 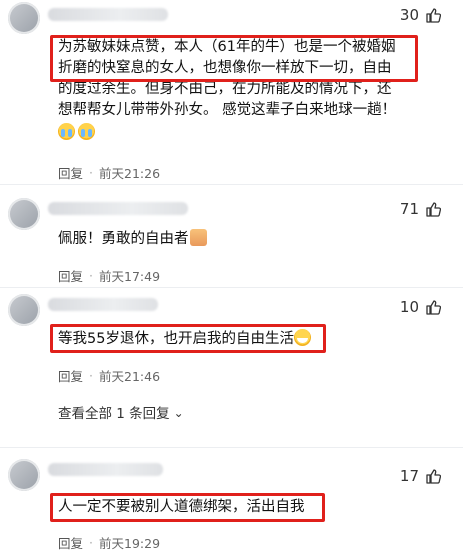 What do you see at coordinates (130, 173) in the screenshot?
I see `timestamp: 前天21:26` at bounding box center [130, 173].